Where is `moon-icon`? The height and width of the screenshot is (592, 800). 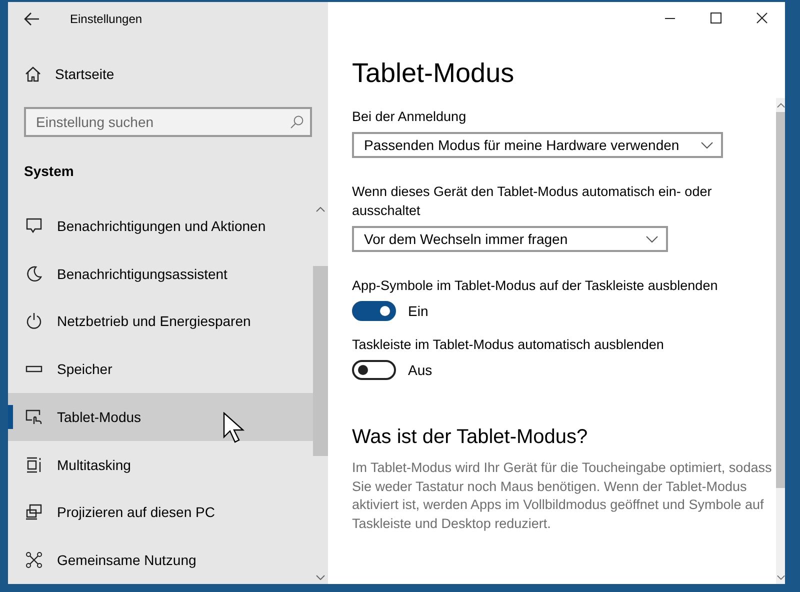
moon-icon is located at coordinates (34, 273).